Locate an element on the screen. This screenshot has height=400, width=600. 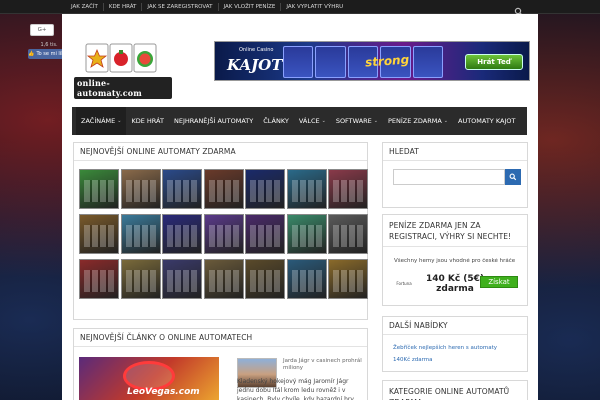
nav-item-clanky: ČLÁNKY is located at coordinates (276, 121).